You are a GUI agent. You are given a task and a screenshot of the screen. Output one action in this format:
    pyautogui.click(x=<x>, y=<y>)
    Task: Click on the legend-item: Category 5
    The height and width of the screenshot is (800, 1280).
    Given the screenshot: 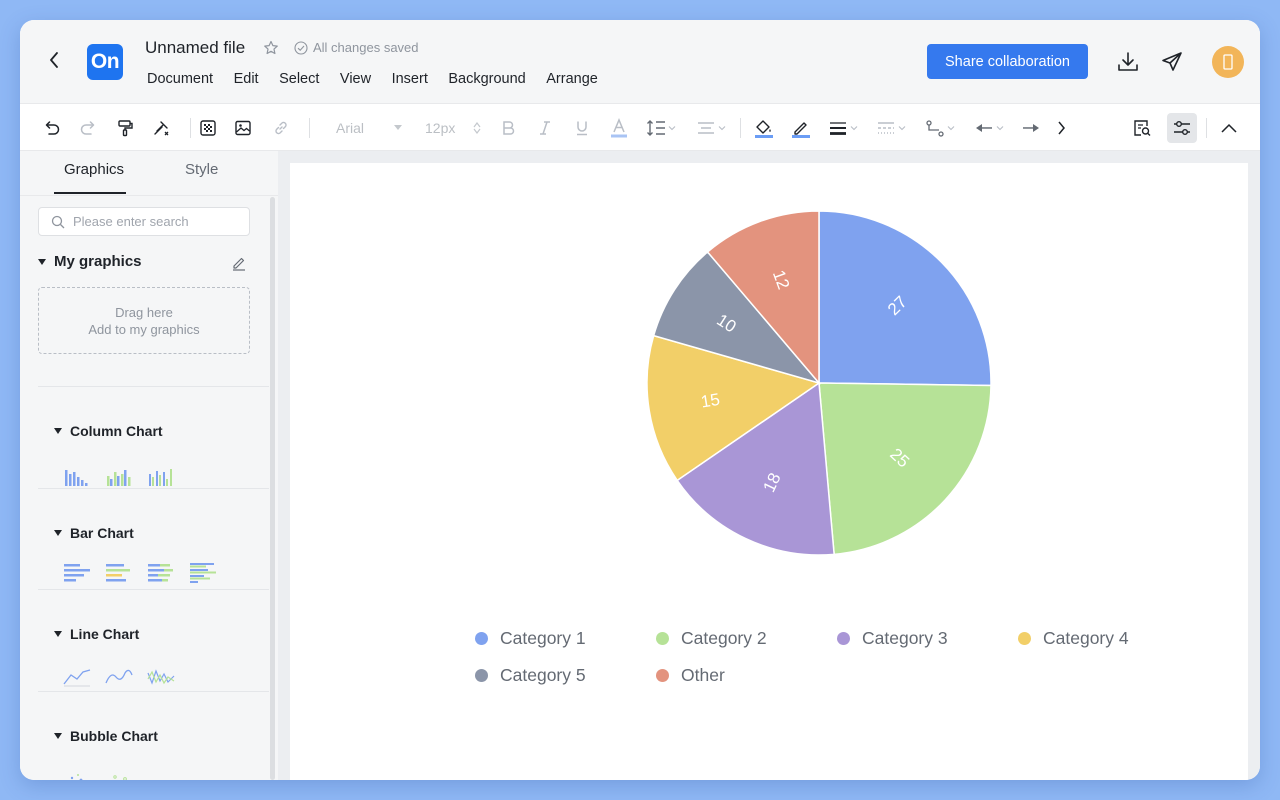 What is the action you would take?
    pyautogui.click(x=530, y=675)
    